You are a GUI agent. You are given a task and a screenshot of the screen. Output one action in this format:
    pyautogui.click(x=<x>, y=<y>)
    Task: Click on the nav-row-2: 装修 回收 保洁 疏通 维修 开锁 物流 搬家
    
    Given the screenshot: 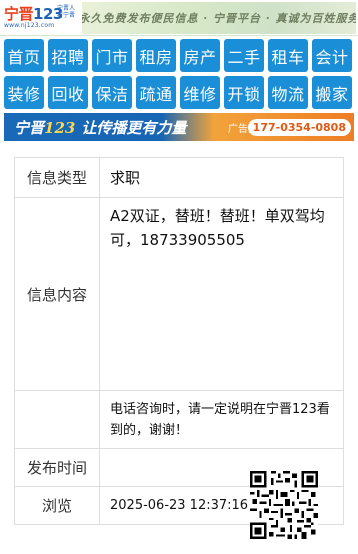 What is the action you would take?
    pyautogui.click(x=180, y=92)
    